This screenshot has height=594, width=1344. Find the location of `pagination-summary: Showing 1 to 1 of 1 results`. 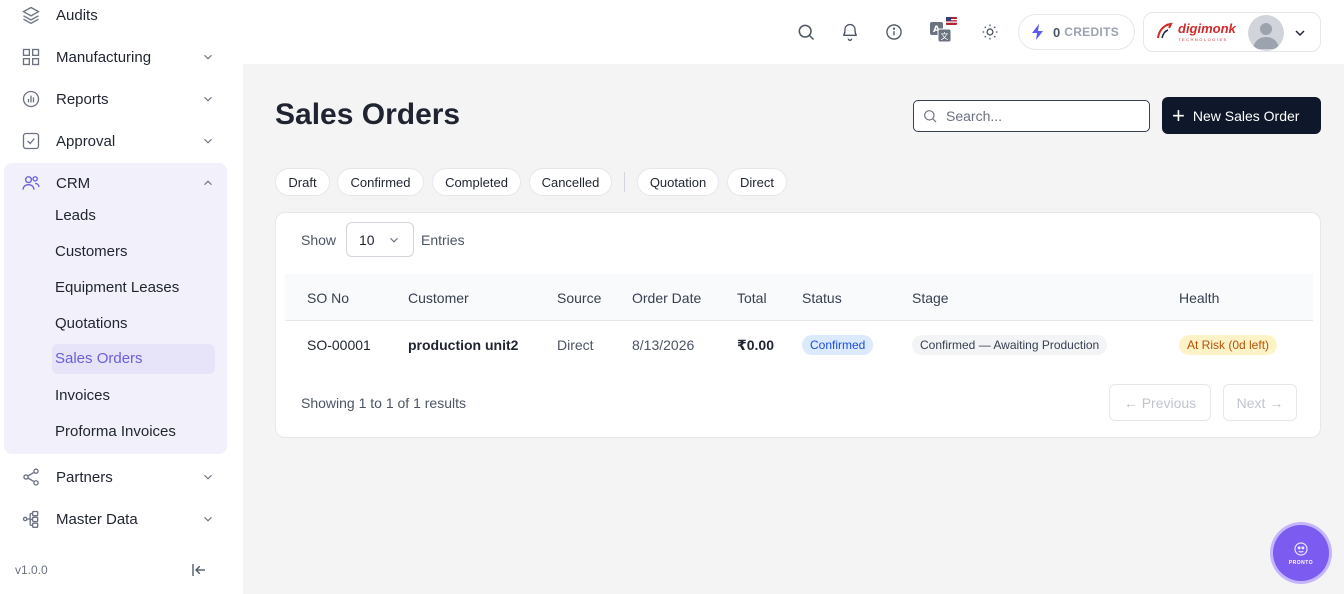

pagination-summary: Showing 1 to 1 of 1 results is located at coordinates (383, 403).